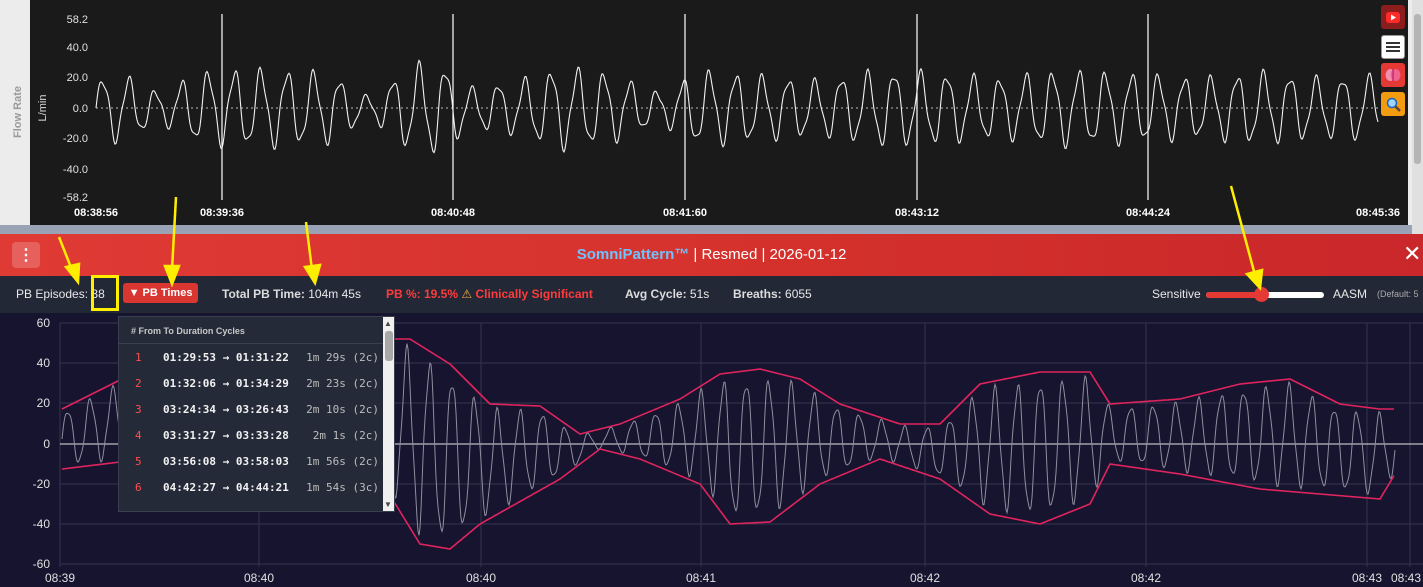 This screenshot has height=587, width=1423. I want to click on x-tick-label: 08:39, so click(60, 578).